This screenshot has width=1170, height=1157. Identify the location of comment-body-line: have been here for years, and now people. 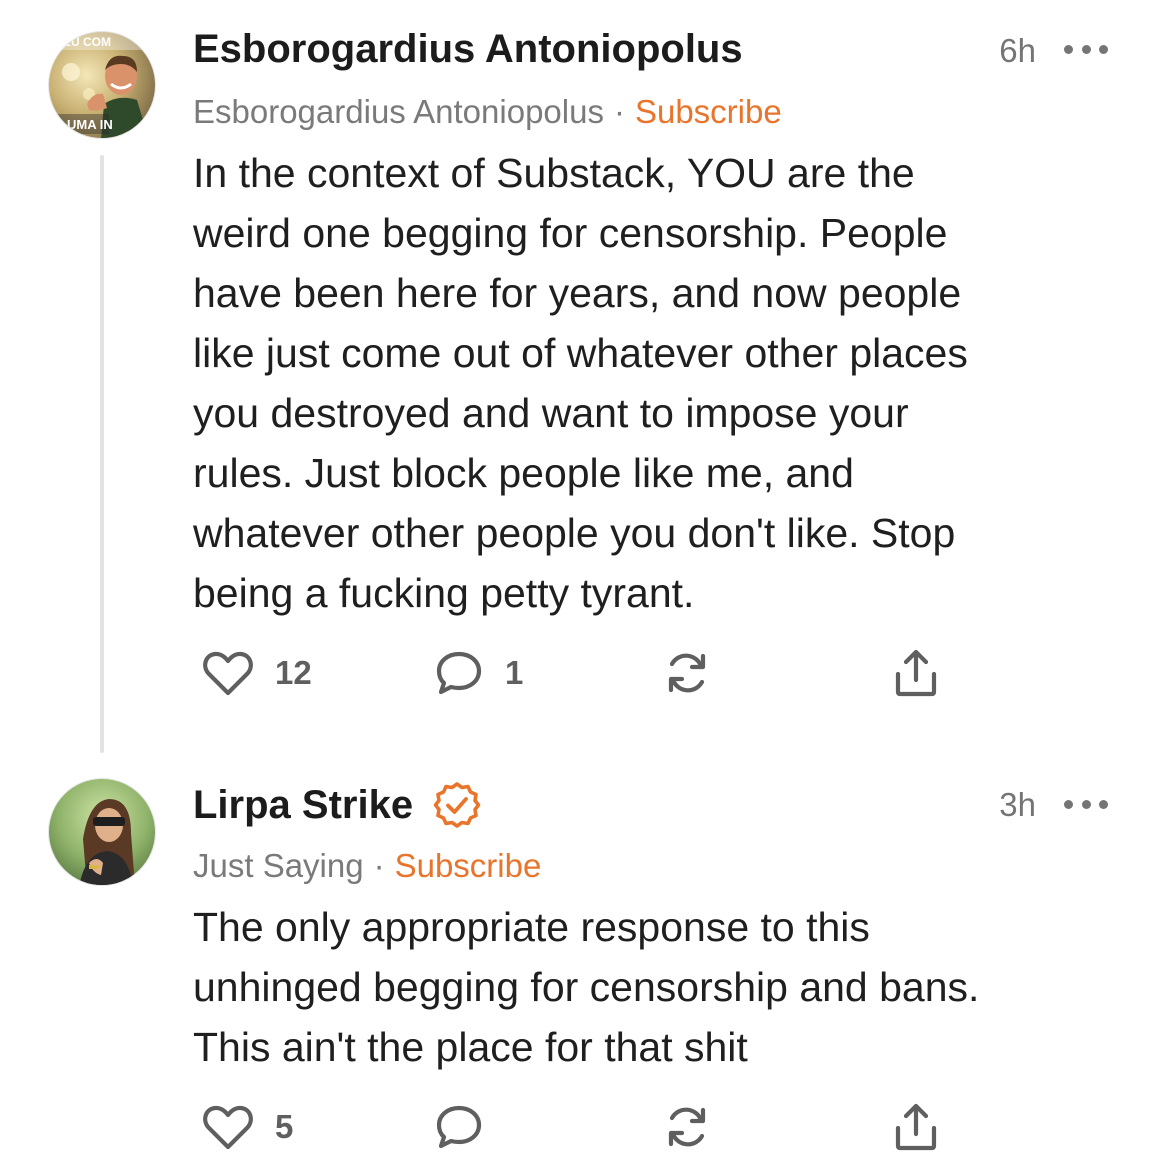
(577, 293).